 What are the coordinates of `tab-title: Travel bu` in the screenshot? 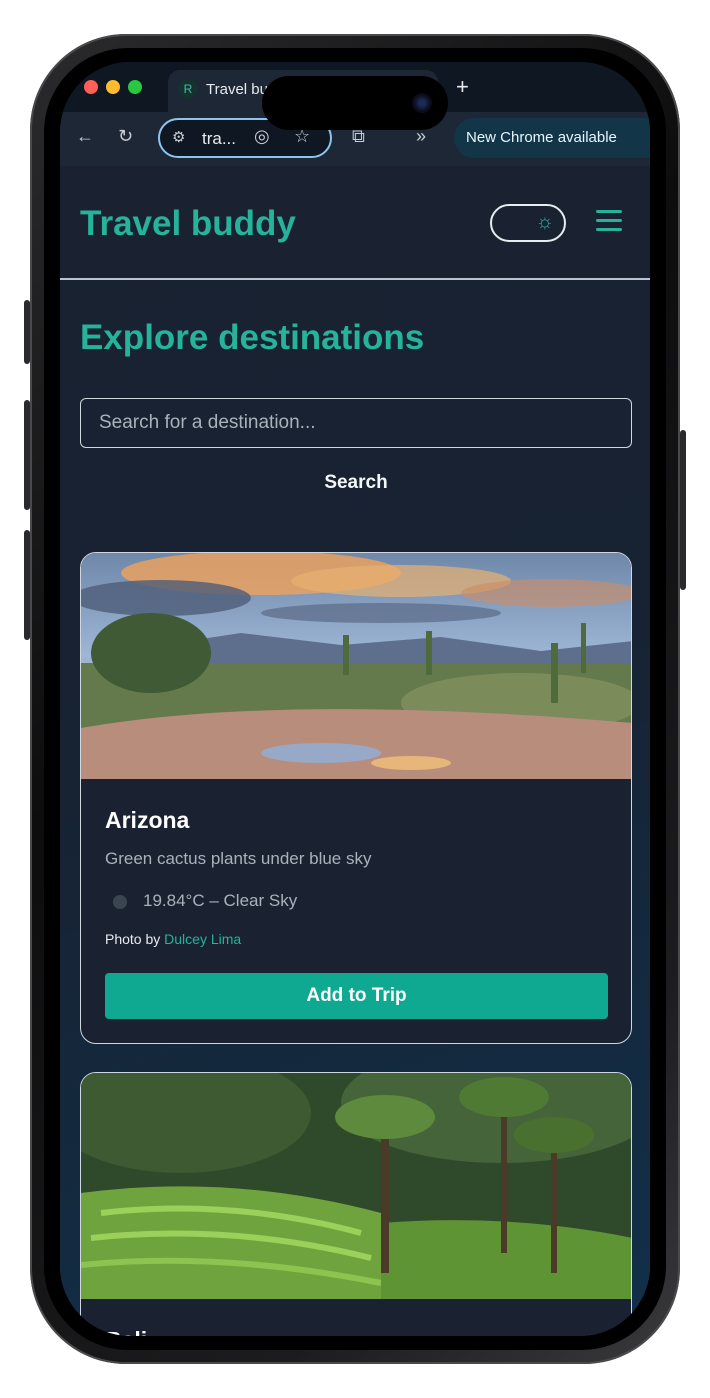 It's located at (237, 89).